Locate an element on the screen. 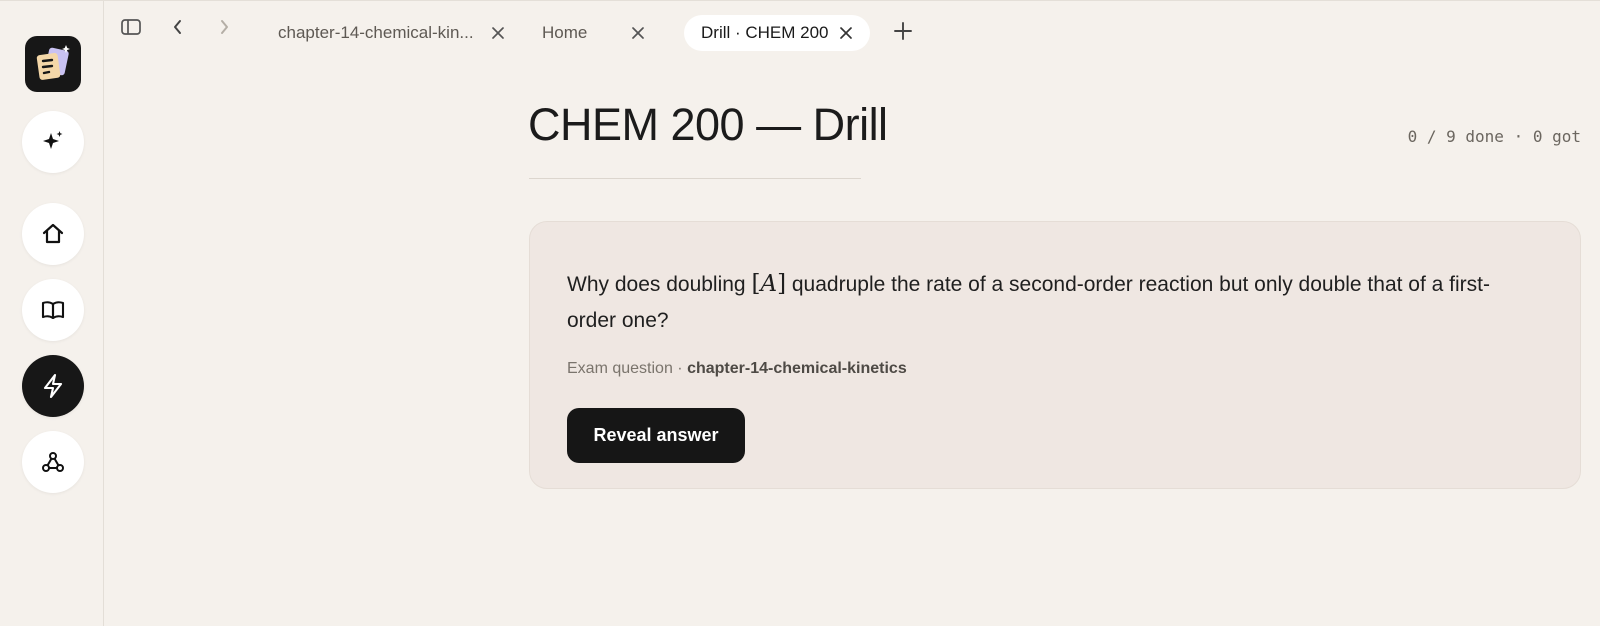 Image resolution: width=1600 pixels, height=626 pixels. home-nav-button is located at coordinates (53, 234).